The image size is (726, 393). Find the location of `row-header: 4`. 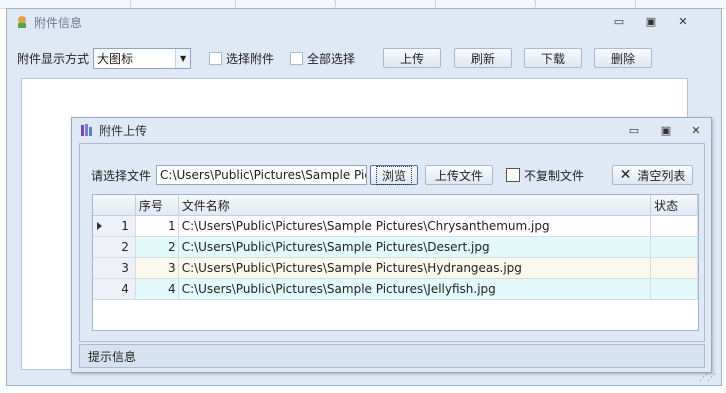

row-header: 4 is located at coordinates (114, 289).